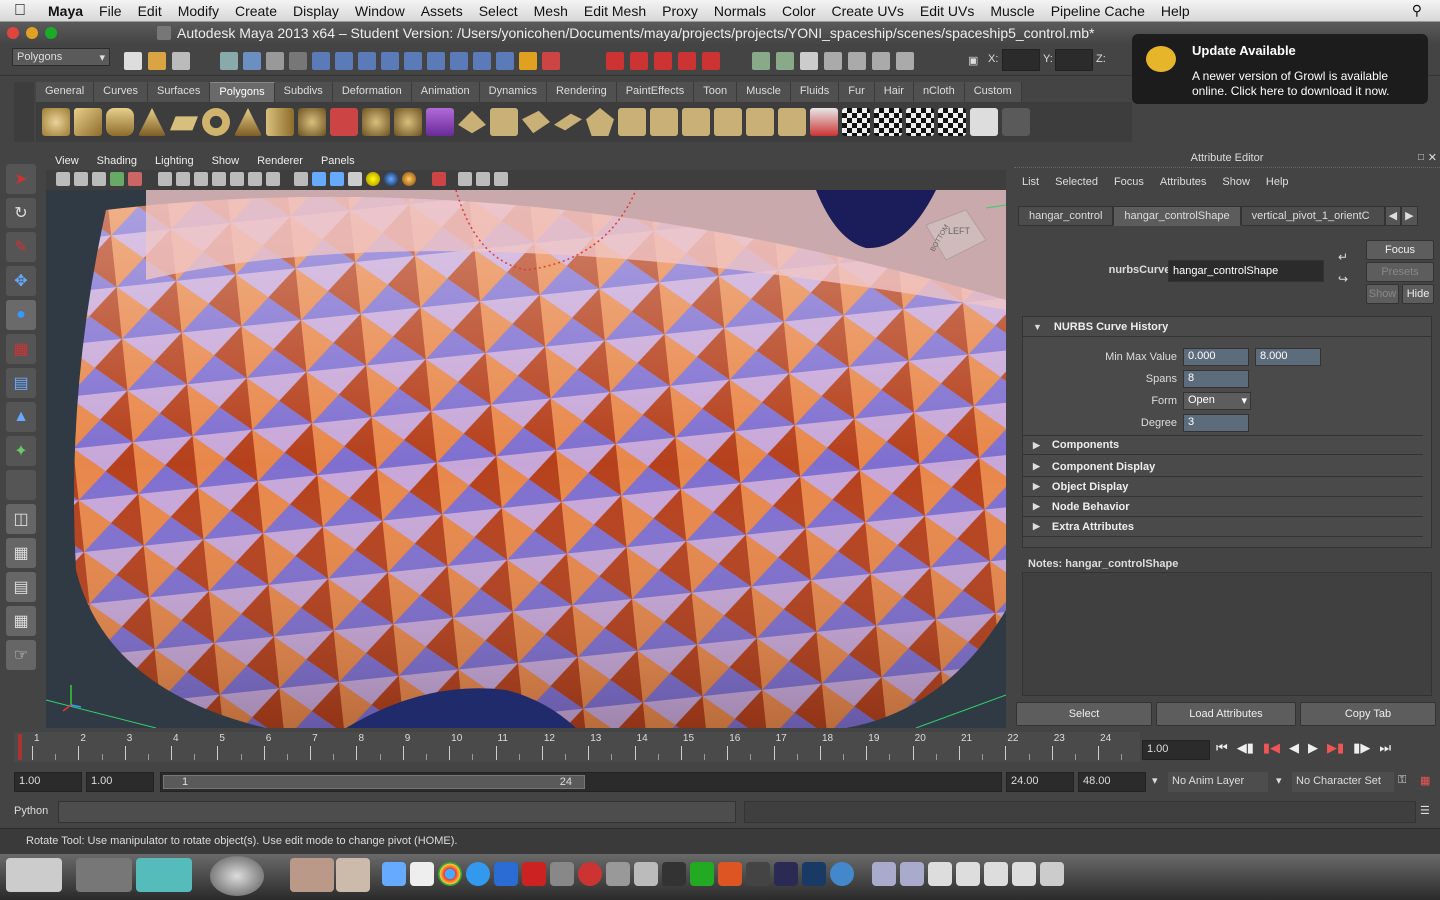 This screenshot has height=900, width=1440. Describe the element at coordinates (646, 874) in the screenshot. I see `dock-app3-icon` at that location.